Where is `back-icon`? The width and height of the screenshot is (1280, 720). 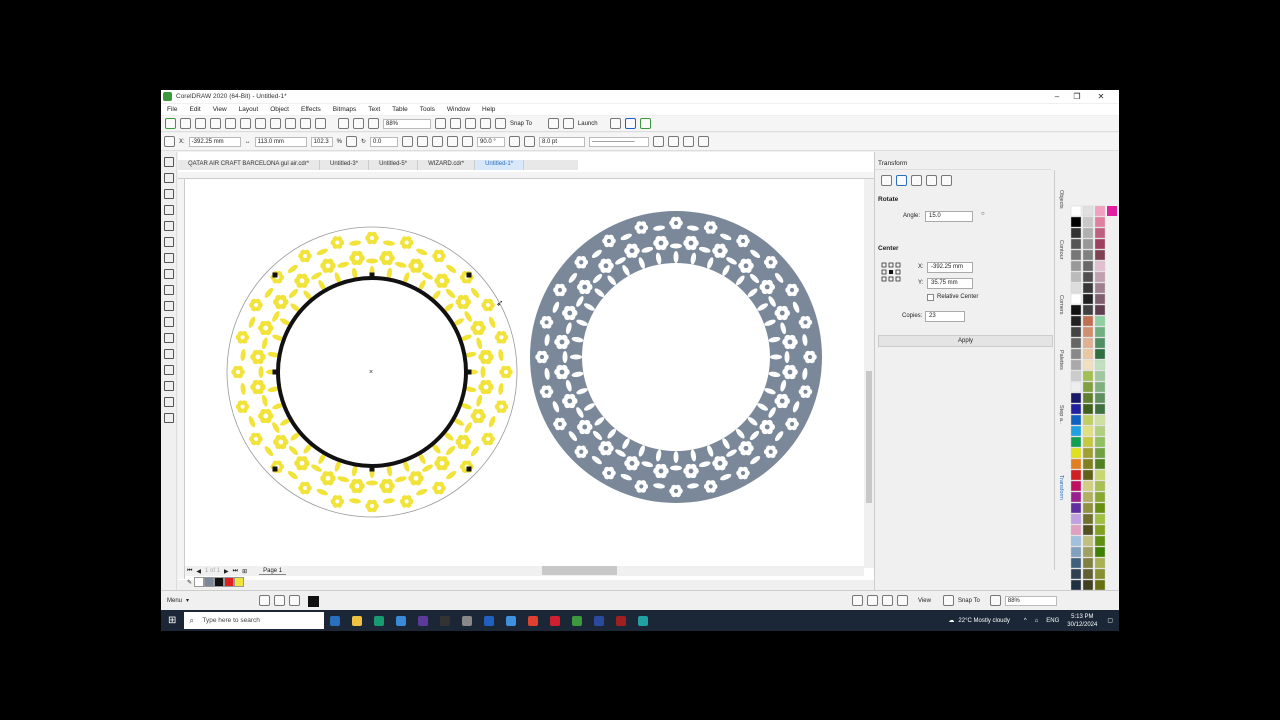 back-icon is located at coordinates (689, 141).